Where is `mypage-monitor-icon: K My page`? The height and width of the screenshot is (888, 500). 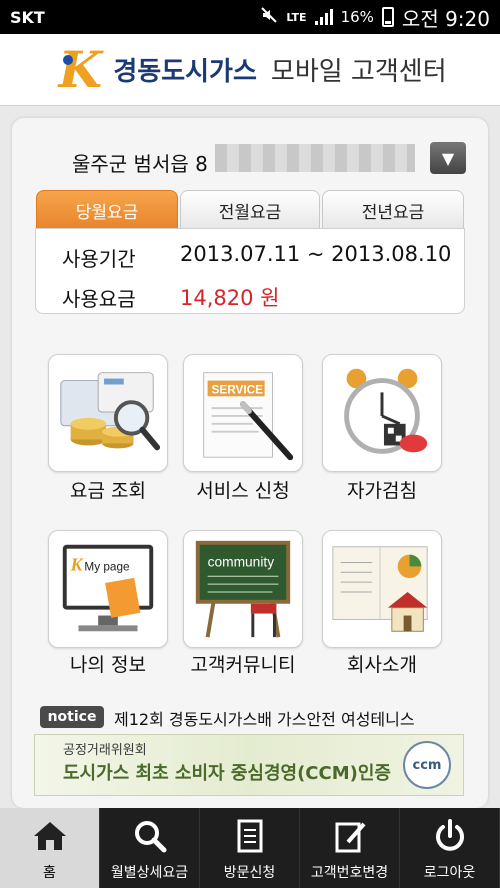
mypage-monitor-icon: K My page is located at coordinates (108, 588).